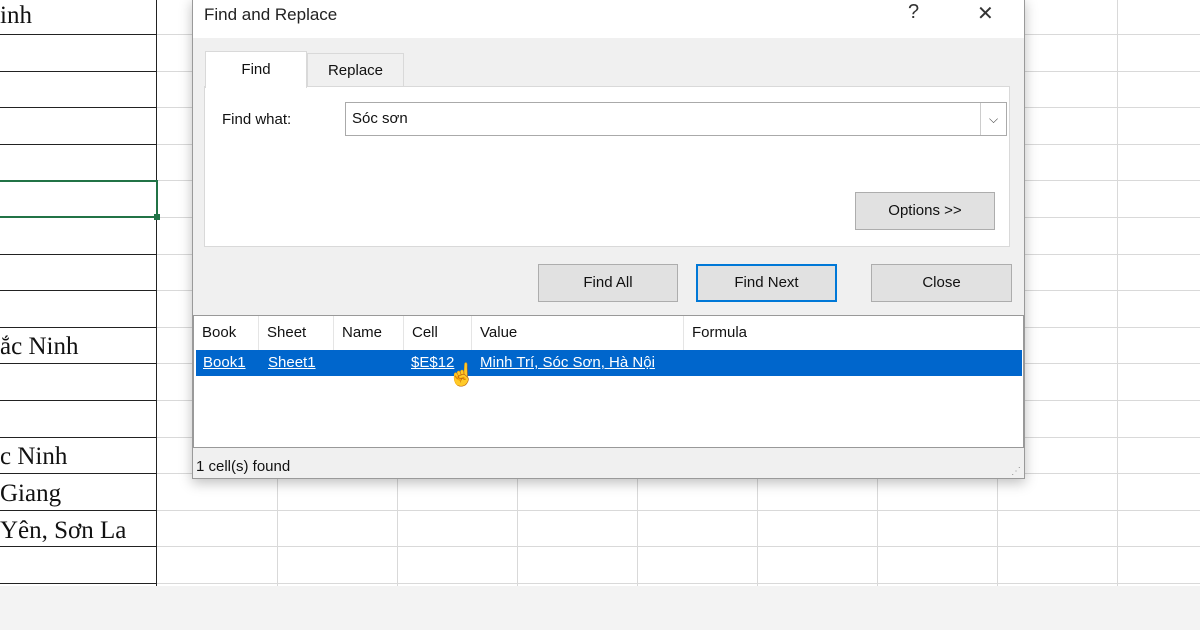  Describe the element at coordinates (257, 119) in the screenshot. I see `find-what-label: Find what:` at that location.